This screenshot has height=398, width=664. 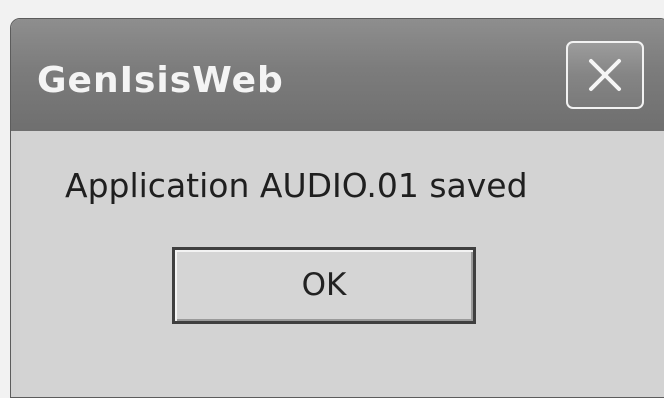 I want to click on close-icon, so click(x=605, y=75).